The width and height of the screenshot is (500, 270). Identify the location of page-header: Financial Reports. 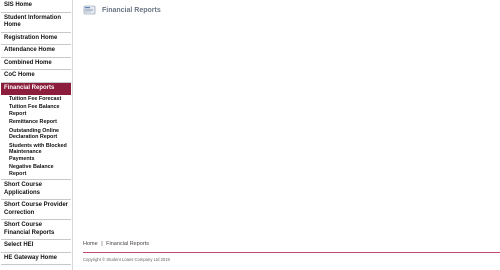
(122, 10).